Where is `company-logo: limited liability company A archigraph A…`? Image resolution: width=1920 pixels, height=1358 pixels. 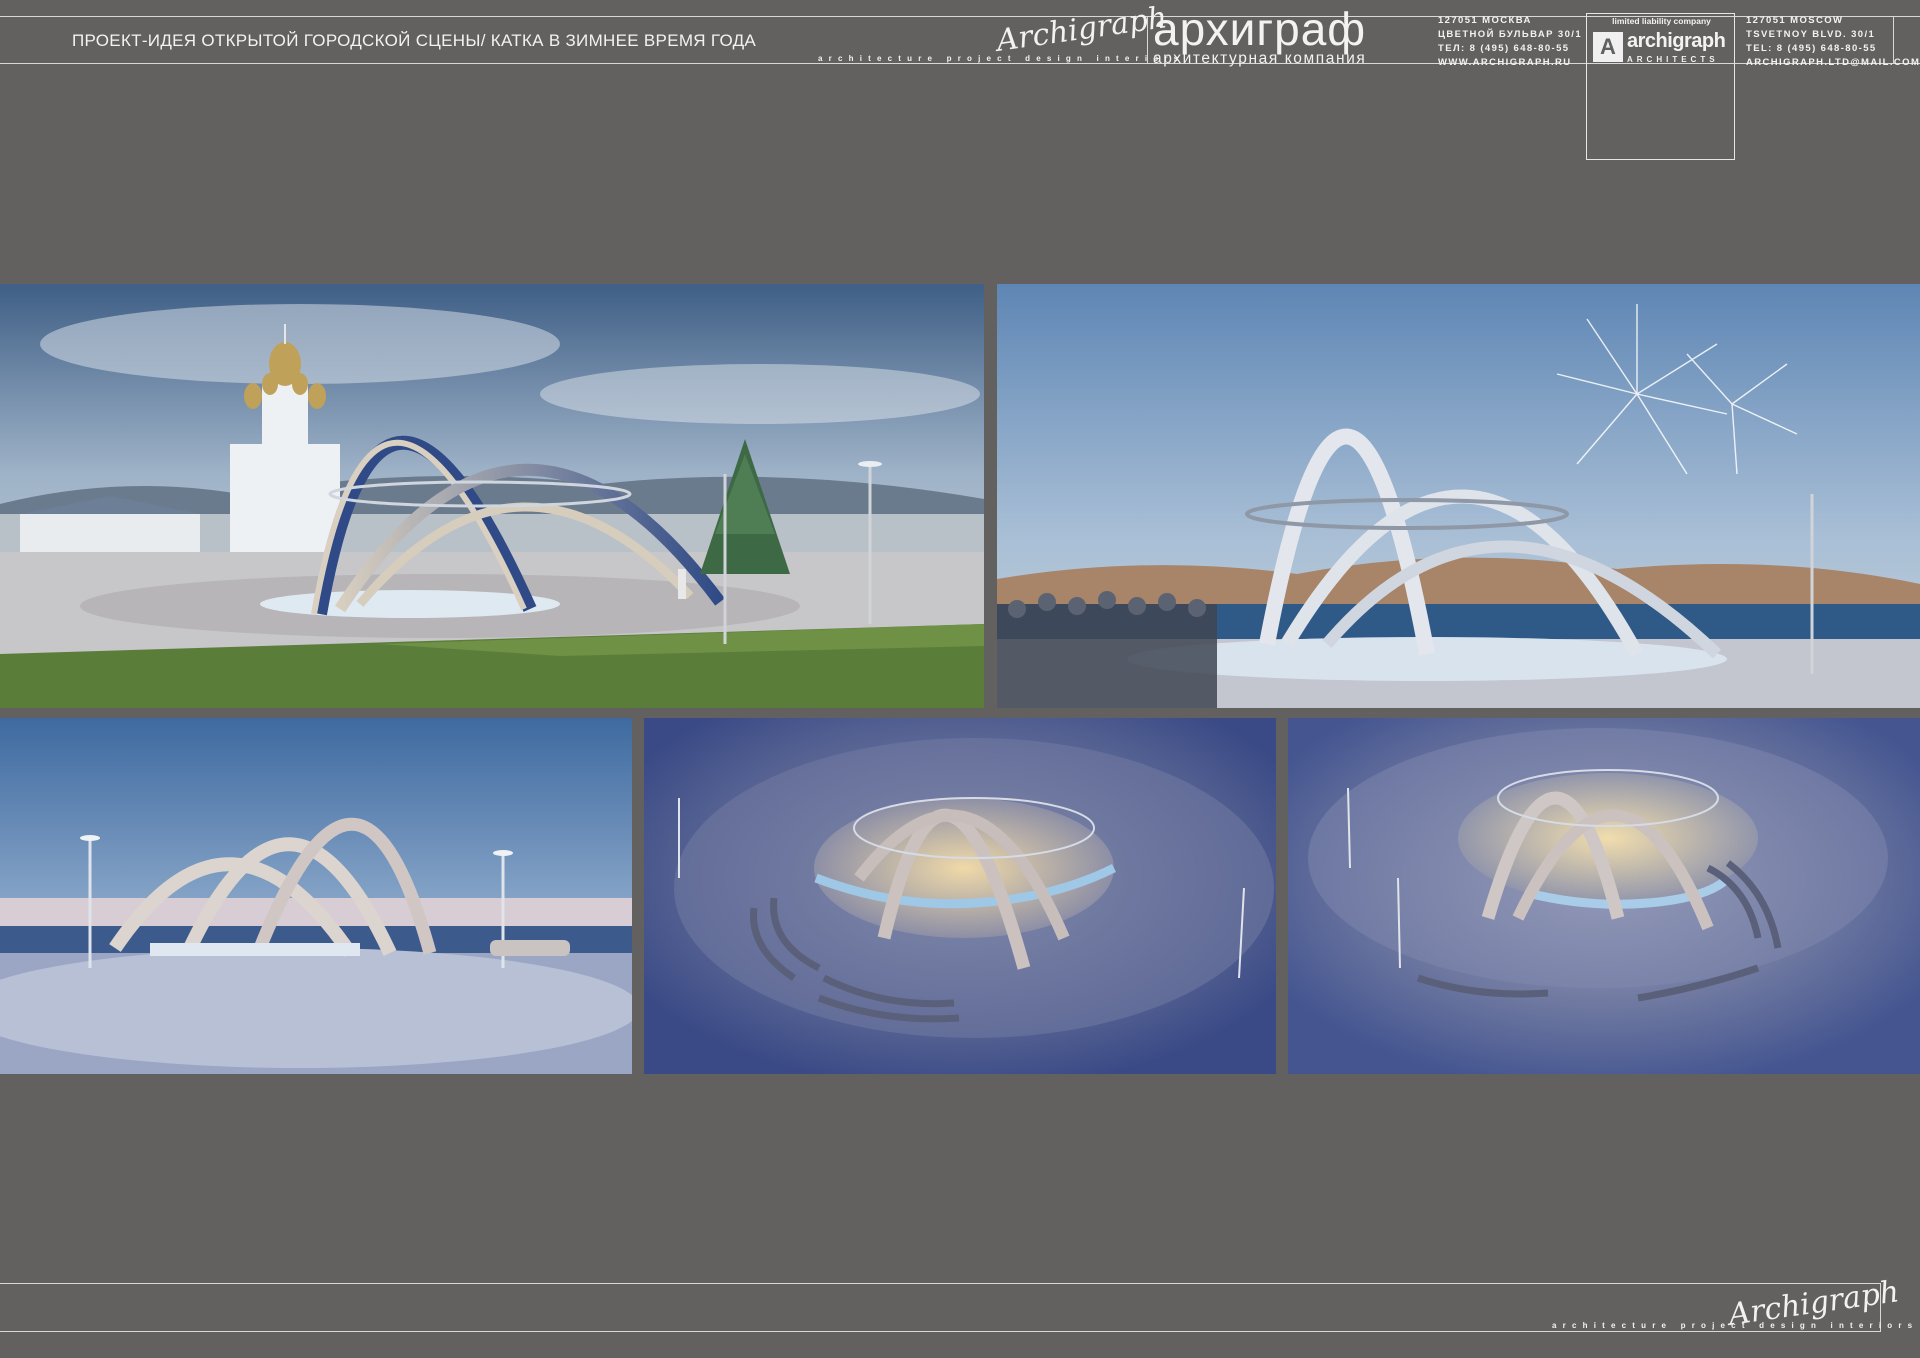 company-logo: limited liability company A archigraph A… is located at coordinates (1660, 86).